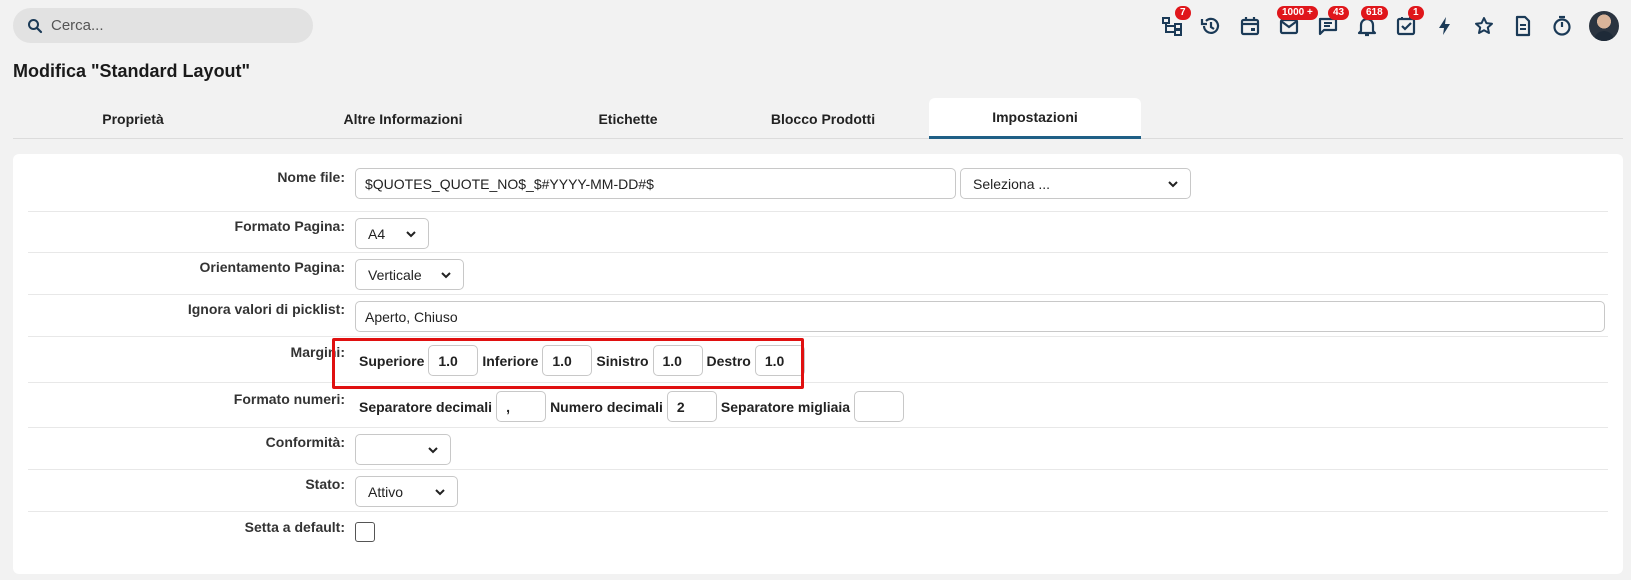  Describe the element at coordinates (294, 527) in the screenshot. I see `default-label: Setta a default:` at that location.